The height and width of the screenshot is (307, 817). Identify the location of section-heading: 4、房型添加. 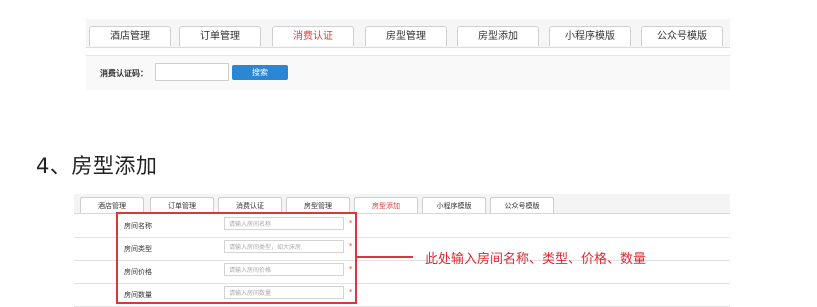
(97, 166).